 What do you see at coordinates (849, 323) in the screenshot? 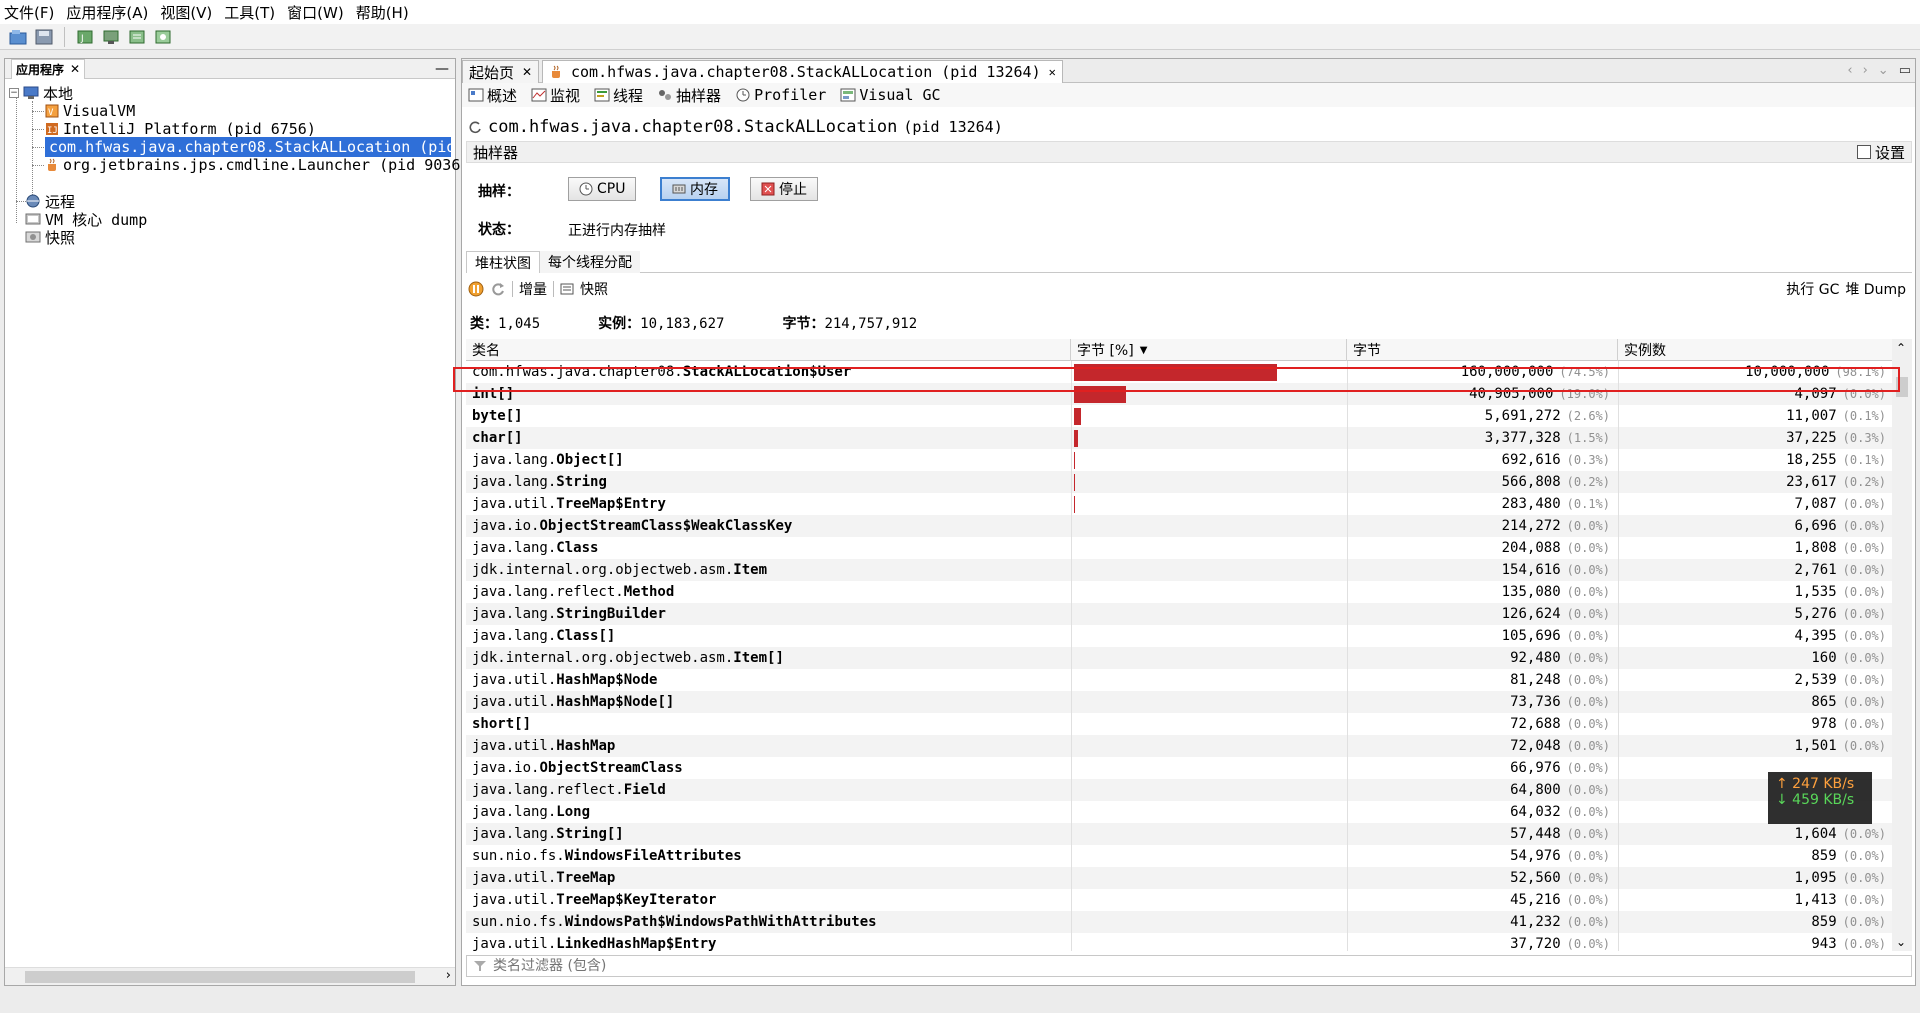
I see `summary-bytes: 字节：214,757,912` at bounding box center [849, 323].